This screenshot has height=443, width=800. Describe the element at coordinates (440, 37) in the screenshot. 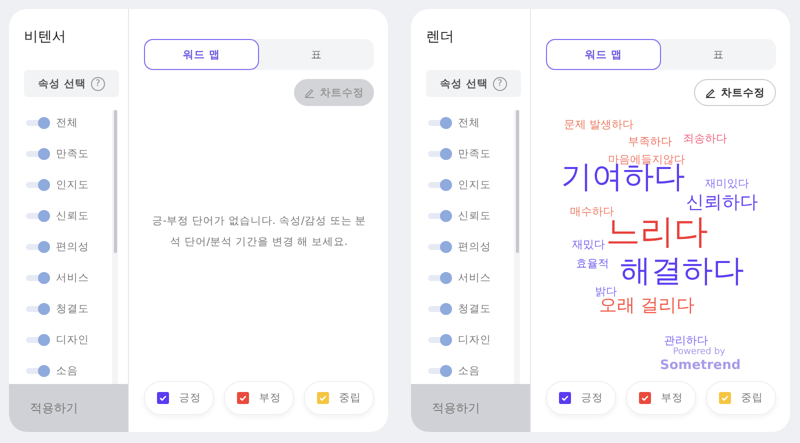

I see `brand-title: 렌더` at that location.